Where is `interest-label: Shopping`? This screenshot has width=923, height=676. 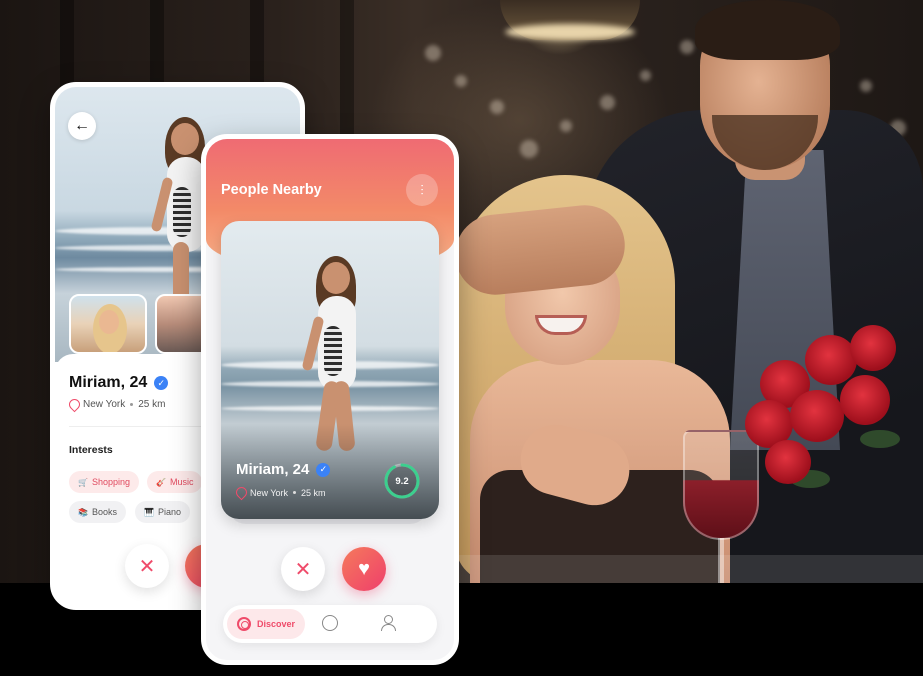 interest-label: Shopping is located at coordinates (111, 482).